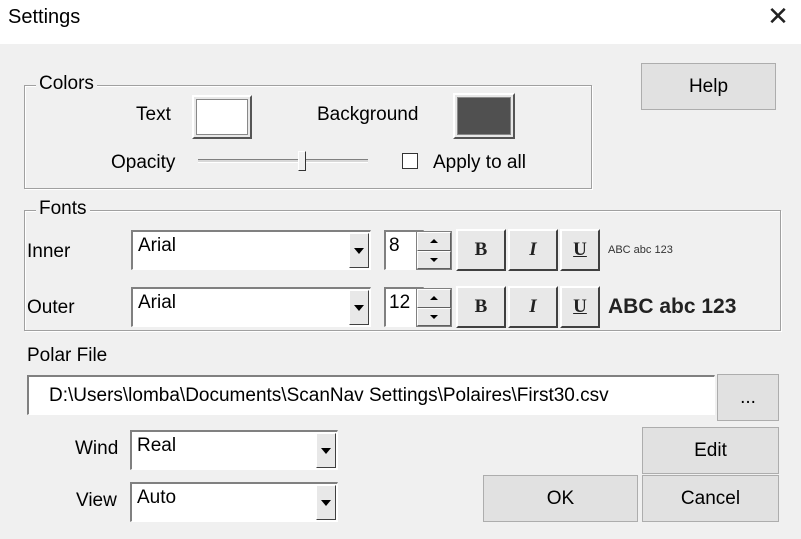 This screenshot has height=539, width=801. What do you see at coordinates (481, 250) in the screenshot?
I see `inner-bold-button: B` at bounding box center [481, 250].